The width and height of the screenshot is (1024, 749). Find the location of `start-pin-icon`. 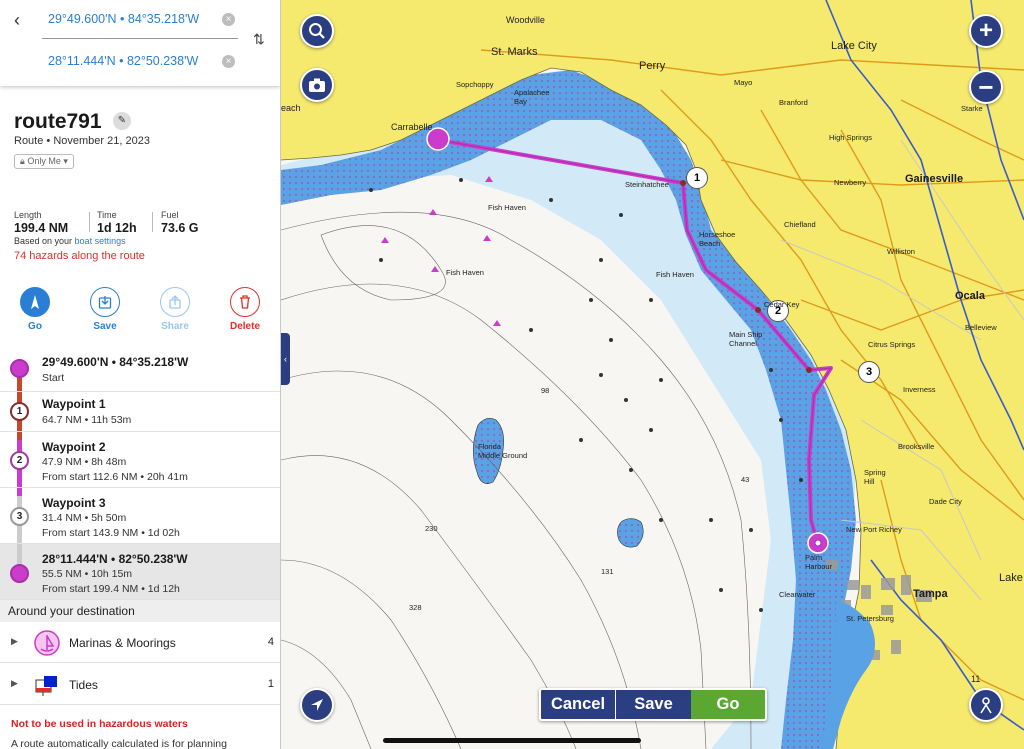

start-pin-icon is located at coordinates (19, 368).